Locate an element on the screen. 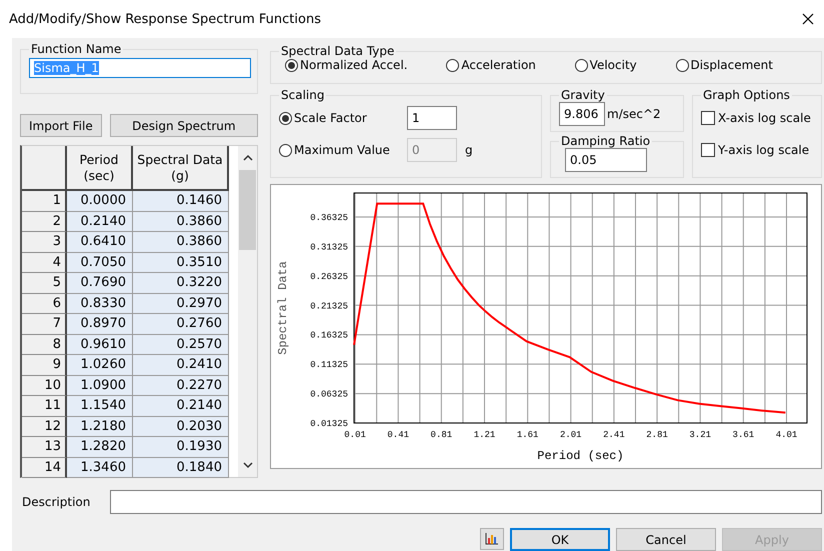 Image resolution: width=824 pixels, height=551 pixels. table-cell: 1.1540 is located at coordinates (100, 406).